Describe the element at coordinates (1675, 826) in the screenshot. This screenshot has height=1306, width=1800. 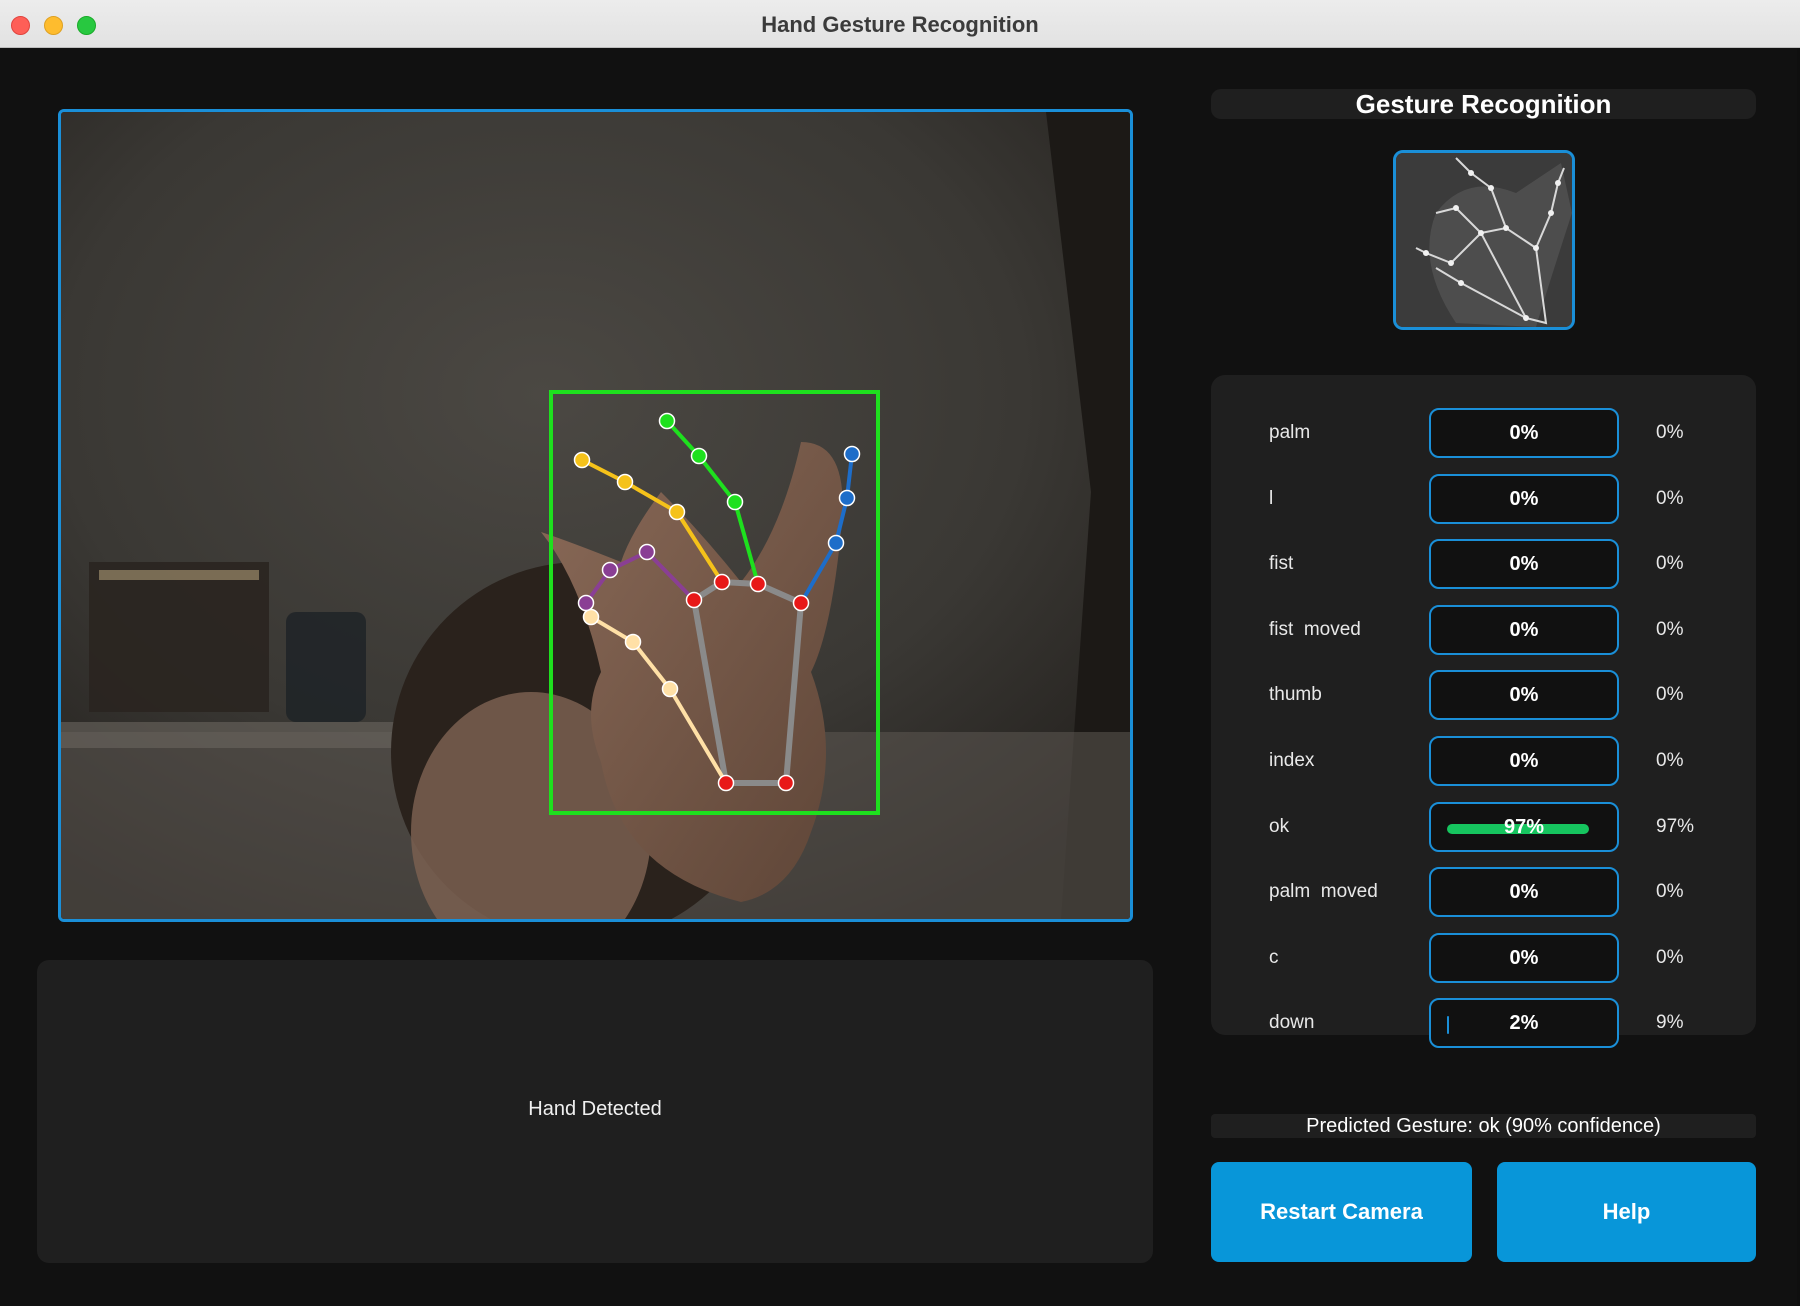
I see `raw-score: 97%` at that location.